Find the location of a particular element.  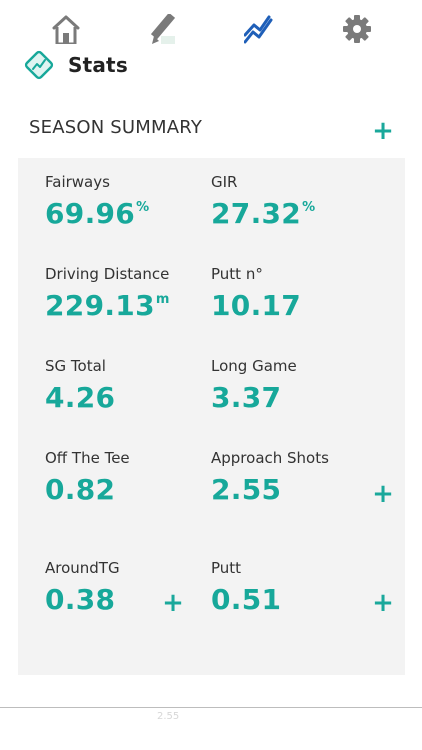

stat-around-tg: AroundTG 0.38 is located at coordinates (82, 587).